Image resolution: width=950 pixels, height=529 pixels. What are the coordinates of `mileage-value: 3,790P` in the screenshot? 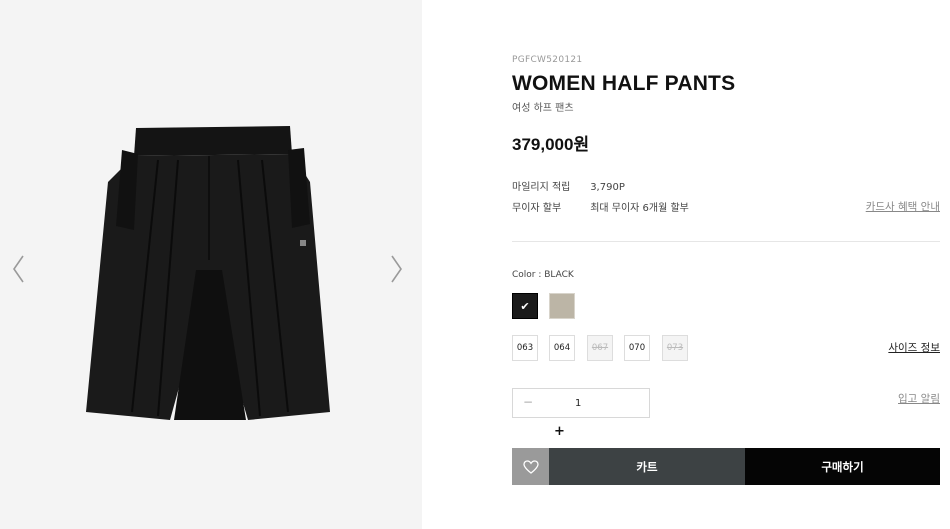 It's located at (607, 187).